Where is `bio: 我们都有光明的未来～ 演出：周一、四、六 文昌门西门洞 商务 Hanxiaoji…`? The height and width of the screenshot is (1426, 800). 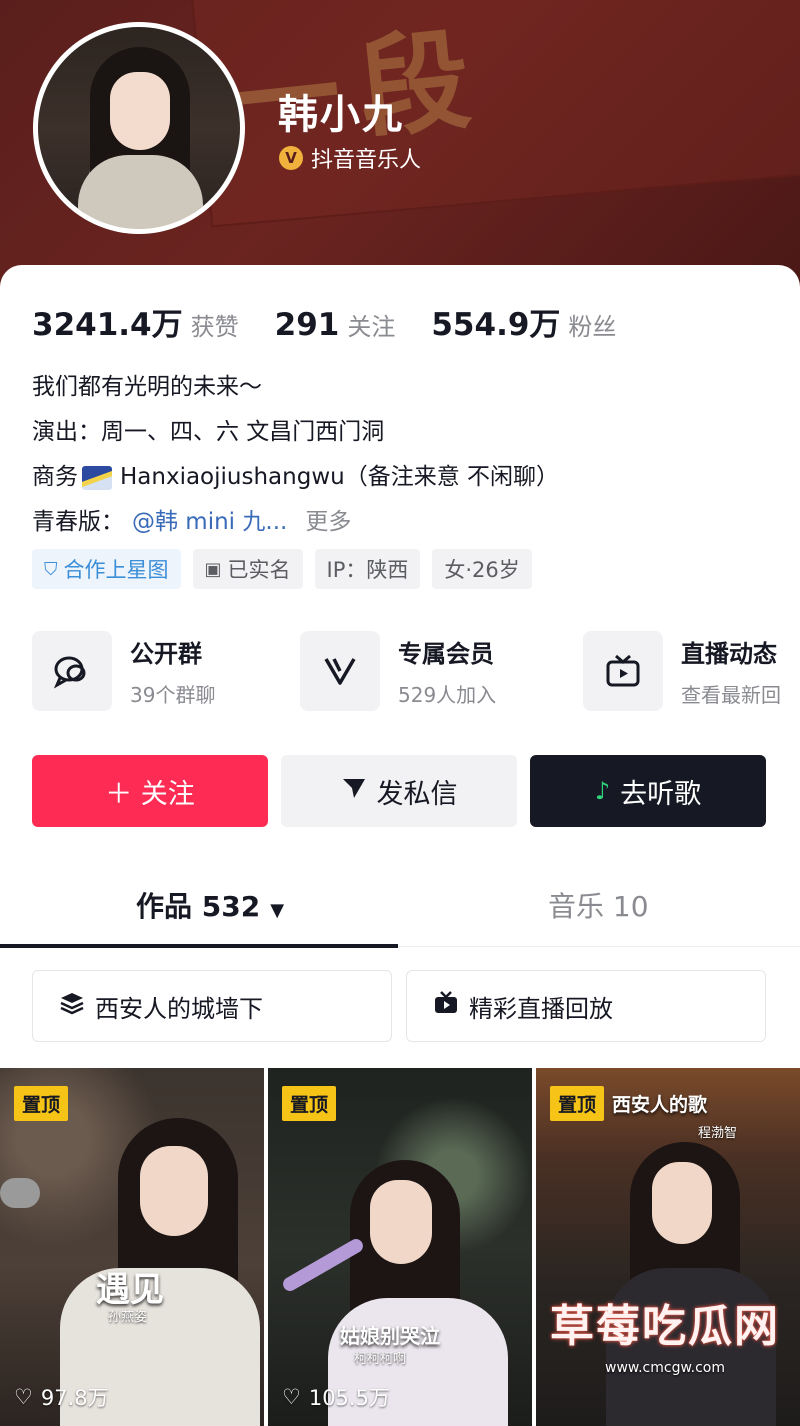 bio: 我们都有光明的未来～ 演出：周一、四、六 文昌门西门洞 商务 Hanxiaoji… is located at coordinates (295, 455).